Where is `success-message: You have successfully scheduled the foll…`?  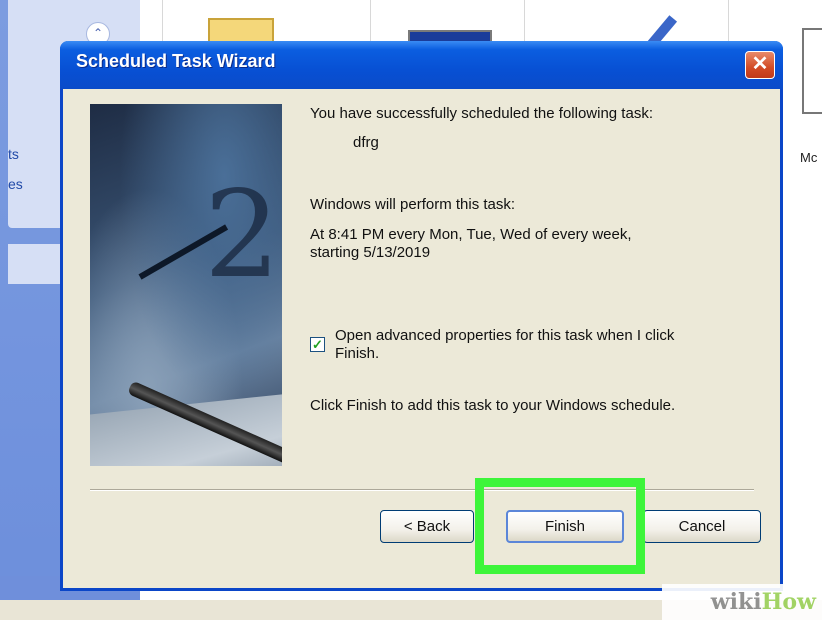
success-message: You have successfully scheduled the foll… is located at coordinates (481, 113).